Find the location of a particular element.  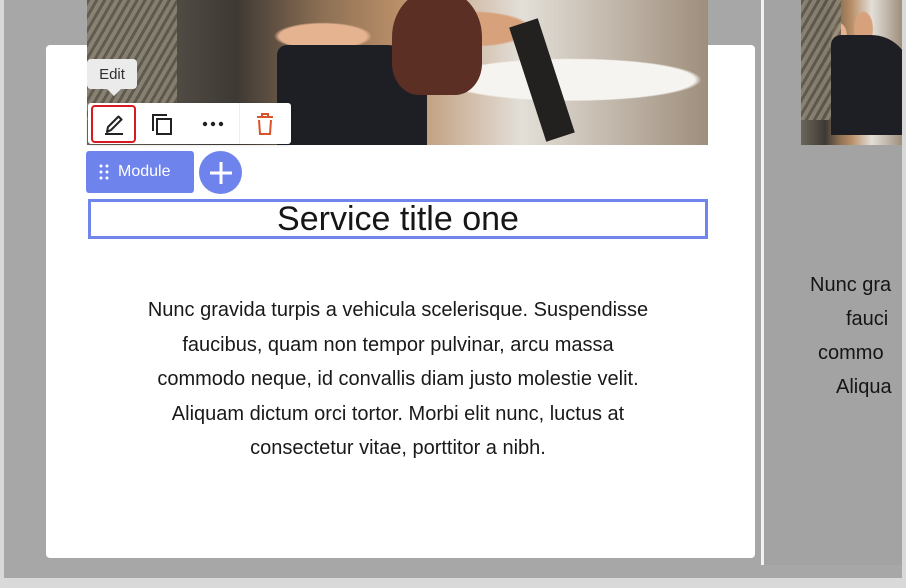

photo-dryer is located at coordinates (542, 93).